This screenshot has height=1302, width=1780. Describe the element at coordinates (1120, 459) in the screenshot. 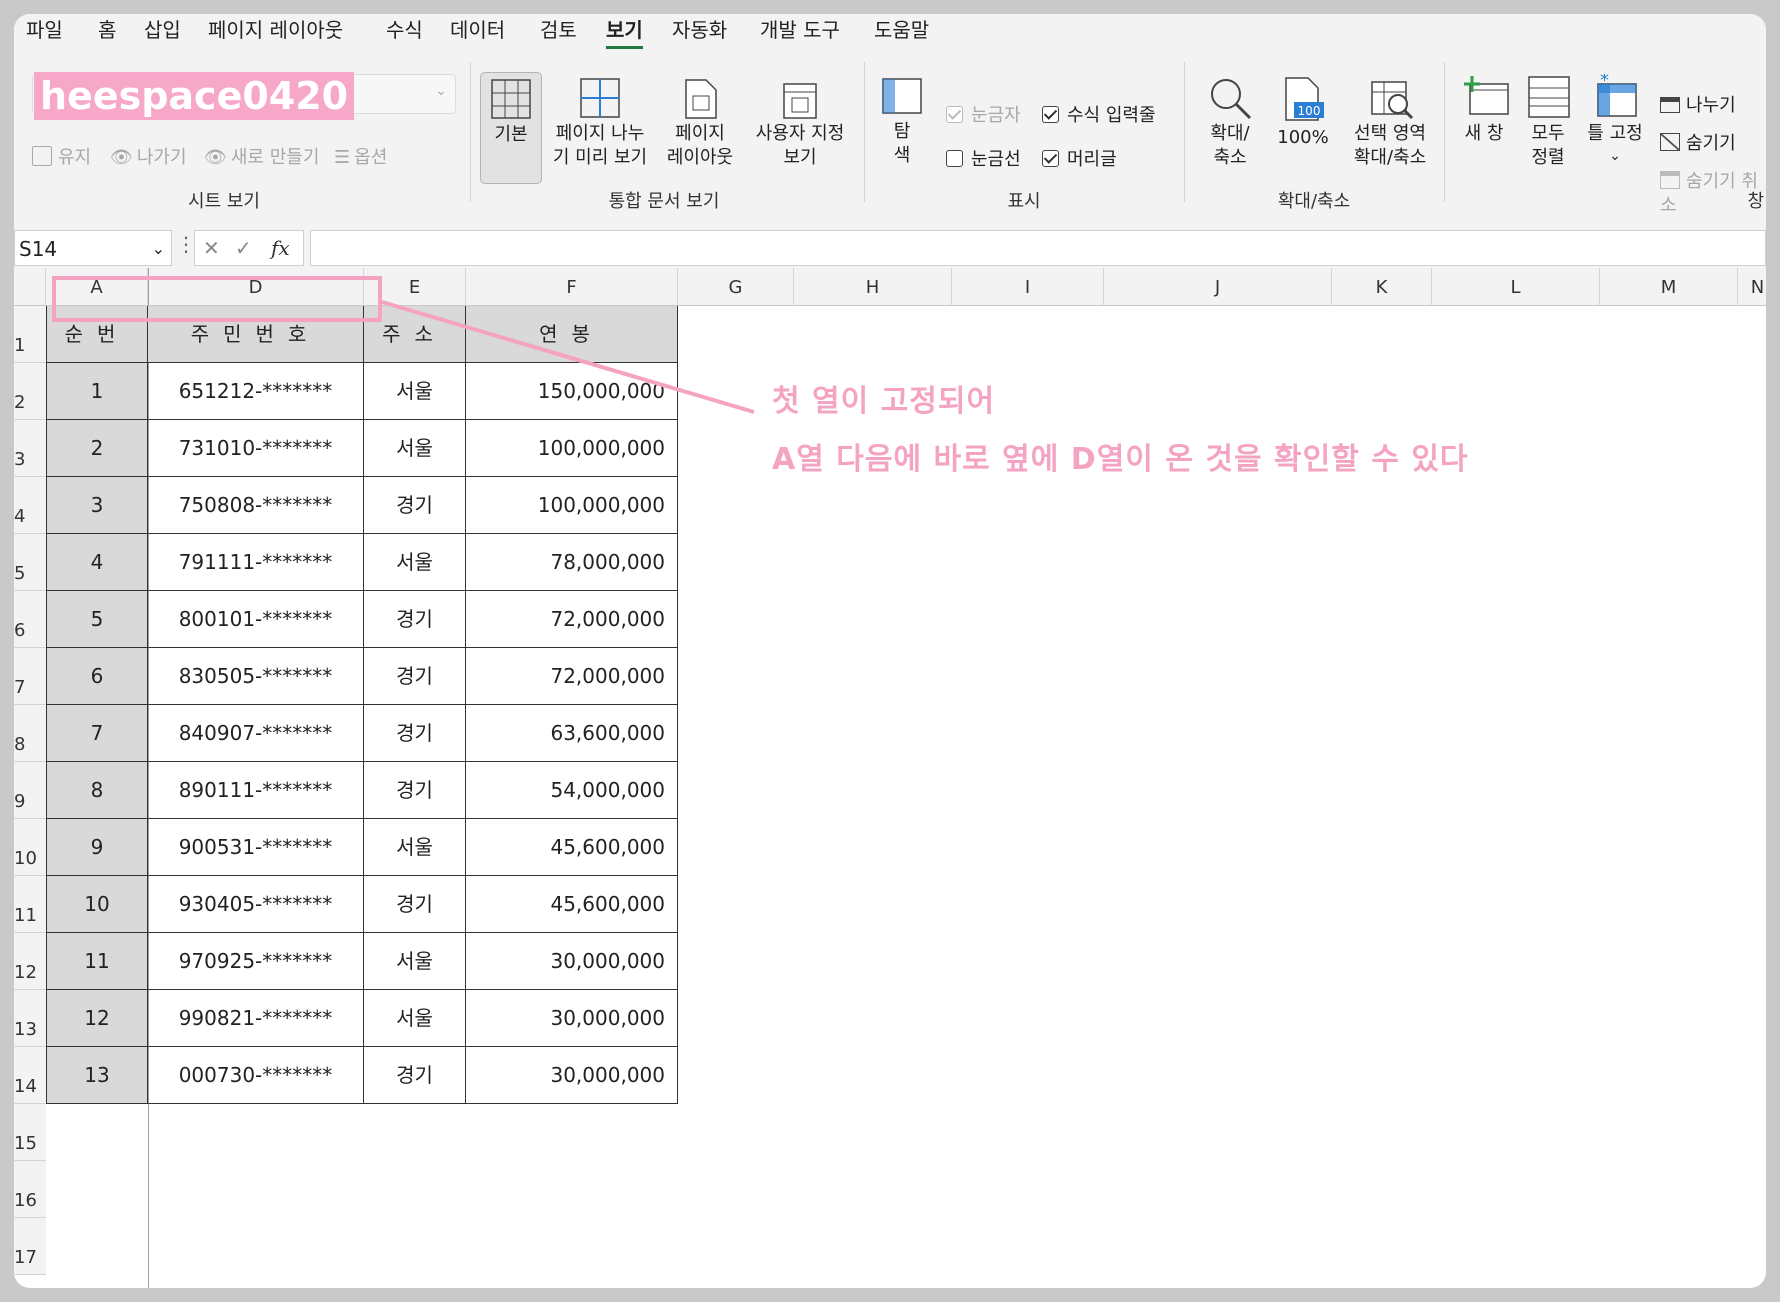

I see `annotation-line-2: A열 다음에 바로 옆에 D열이 온 것을 확인할 수 있다` at that location.